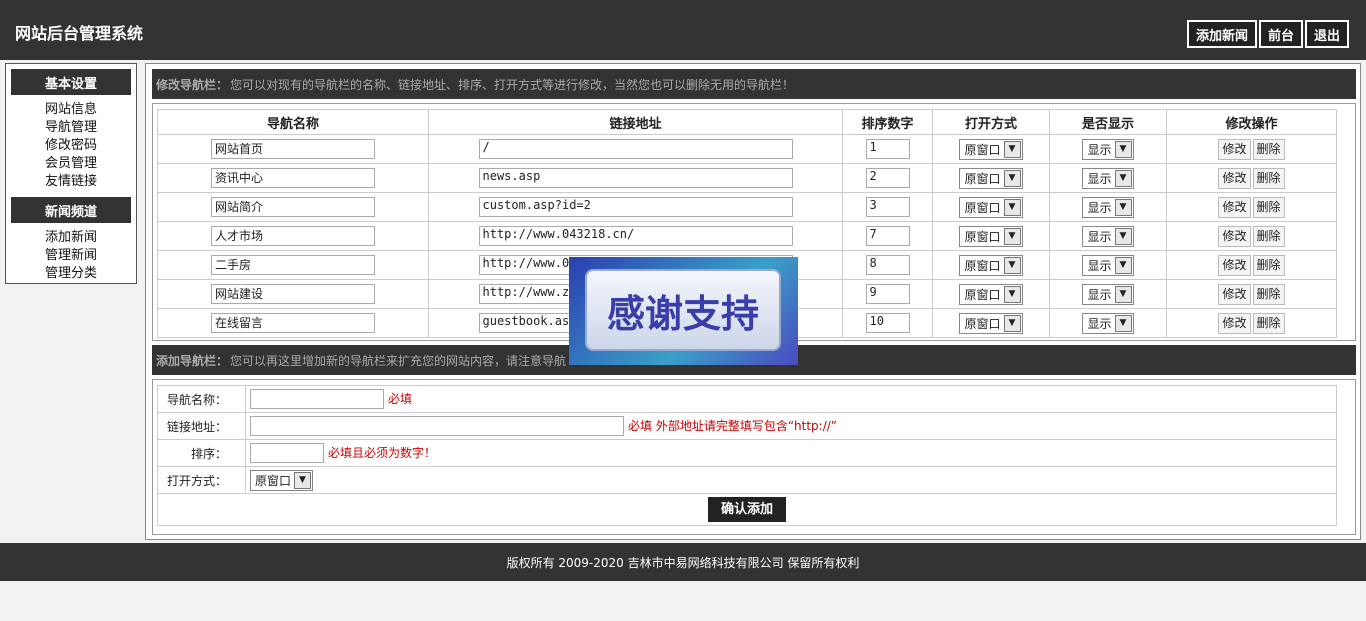  What do you see at coordinates (293, 236) in the screenshot?
I see `nav-name-input: 人才市场` at bounding box center [293, 236].